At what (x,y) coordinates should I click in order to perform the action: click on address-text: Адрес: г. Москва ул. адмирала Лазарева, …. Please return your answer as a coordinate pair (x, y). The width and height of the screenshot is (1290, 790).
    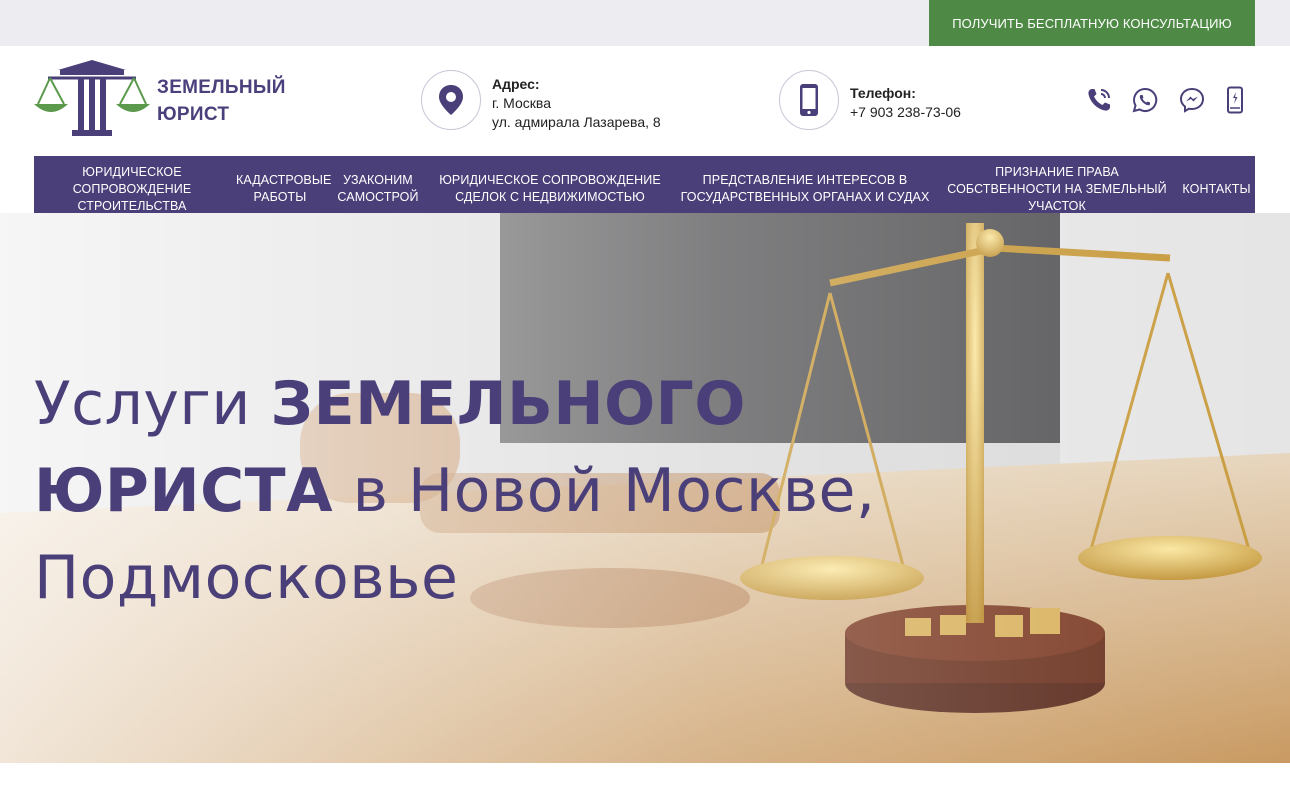
    Looking at the image, I should click on (576, 103).